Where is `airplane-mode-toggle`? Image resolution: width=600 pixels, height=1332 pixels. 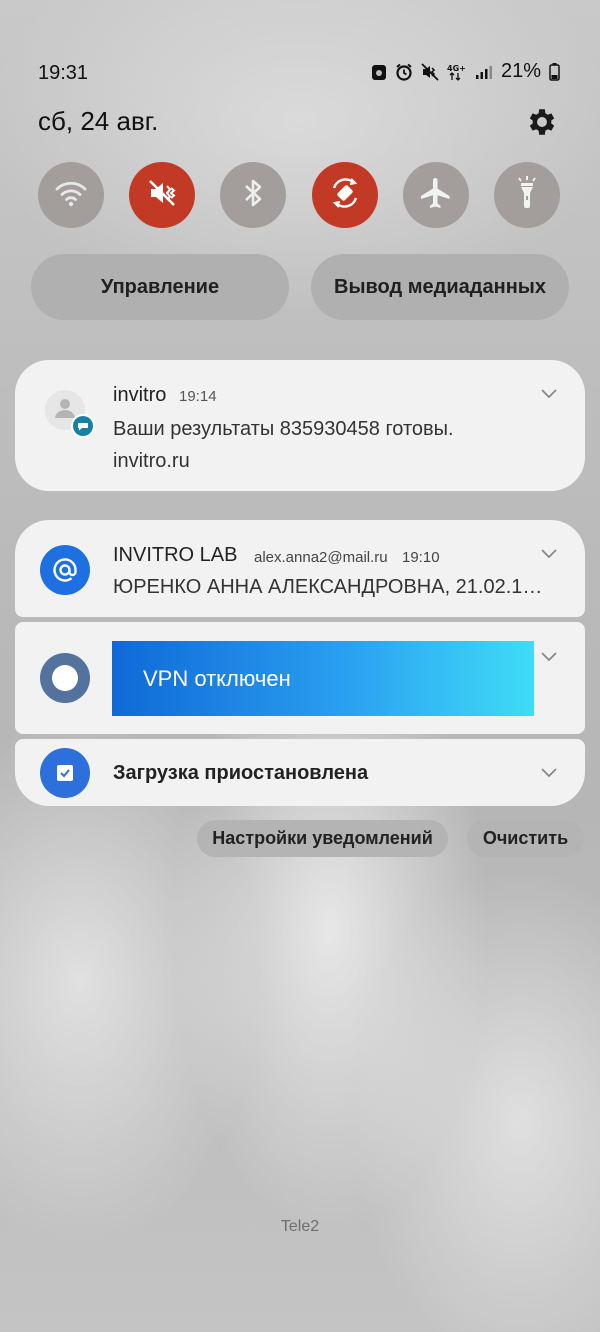 airplane-mode-toggle is located at coordinates (436, 195).